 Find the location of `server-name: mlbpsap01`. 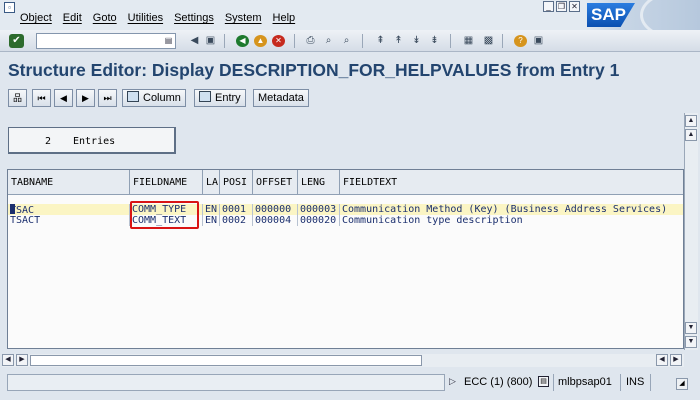

server-name: mlbpsap01 is located at coordinates (585, 382).